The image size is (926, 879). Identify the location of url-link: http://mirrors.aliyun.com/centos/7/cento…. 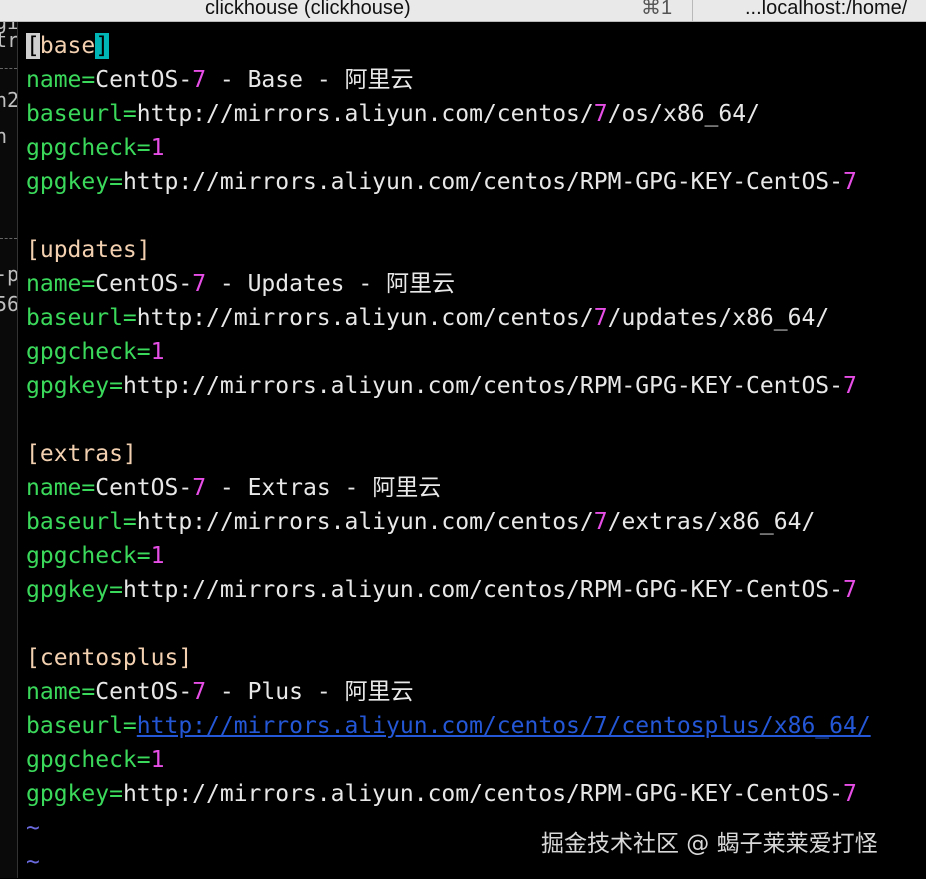
(504, 726).